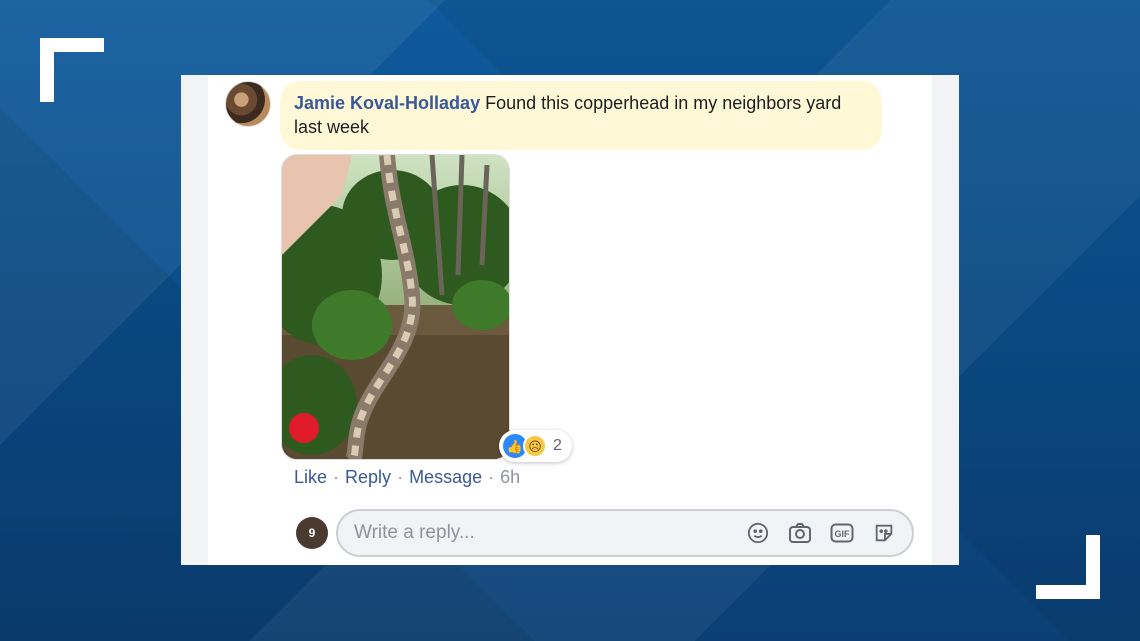 This screenshot has width=1140, height=641. I want to click on reply-avatar-label: 9, so click(312, 533).